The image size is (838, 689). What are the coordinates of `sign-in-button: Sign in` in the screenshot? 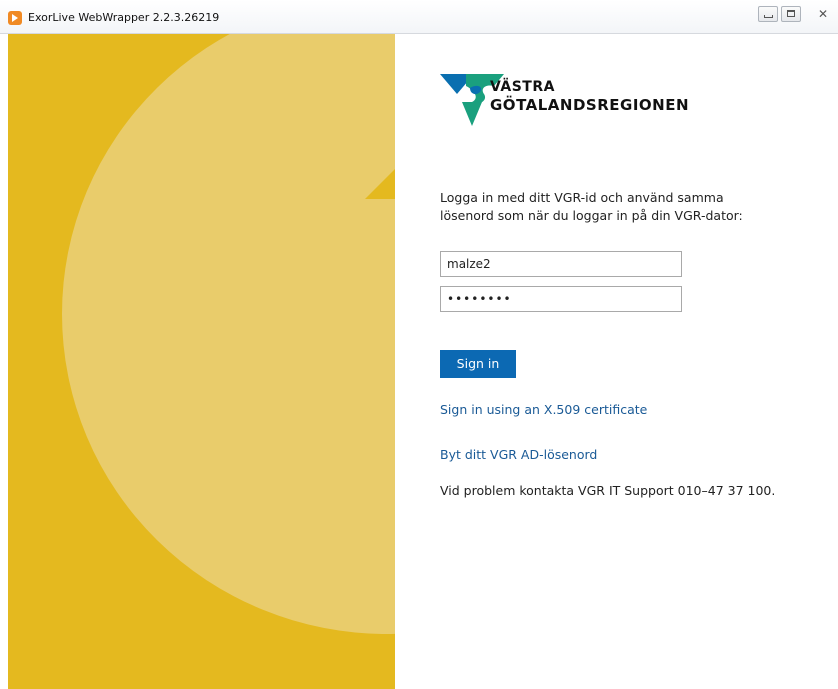 It's located at (478, 364).